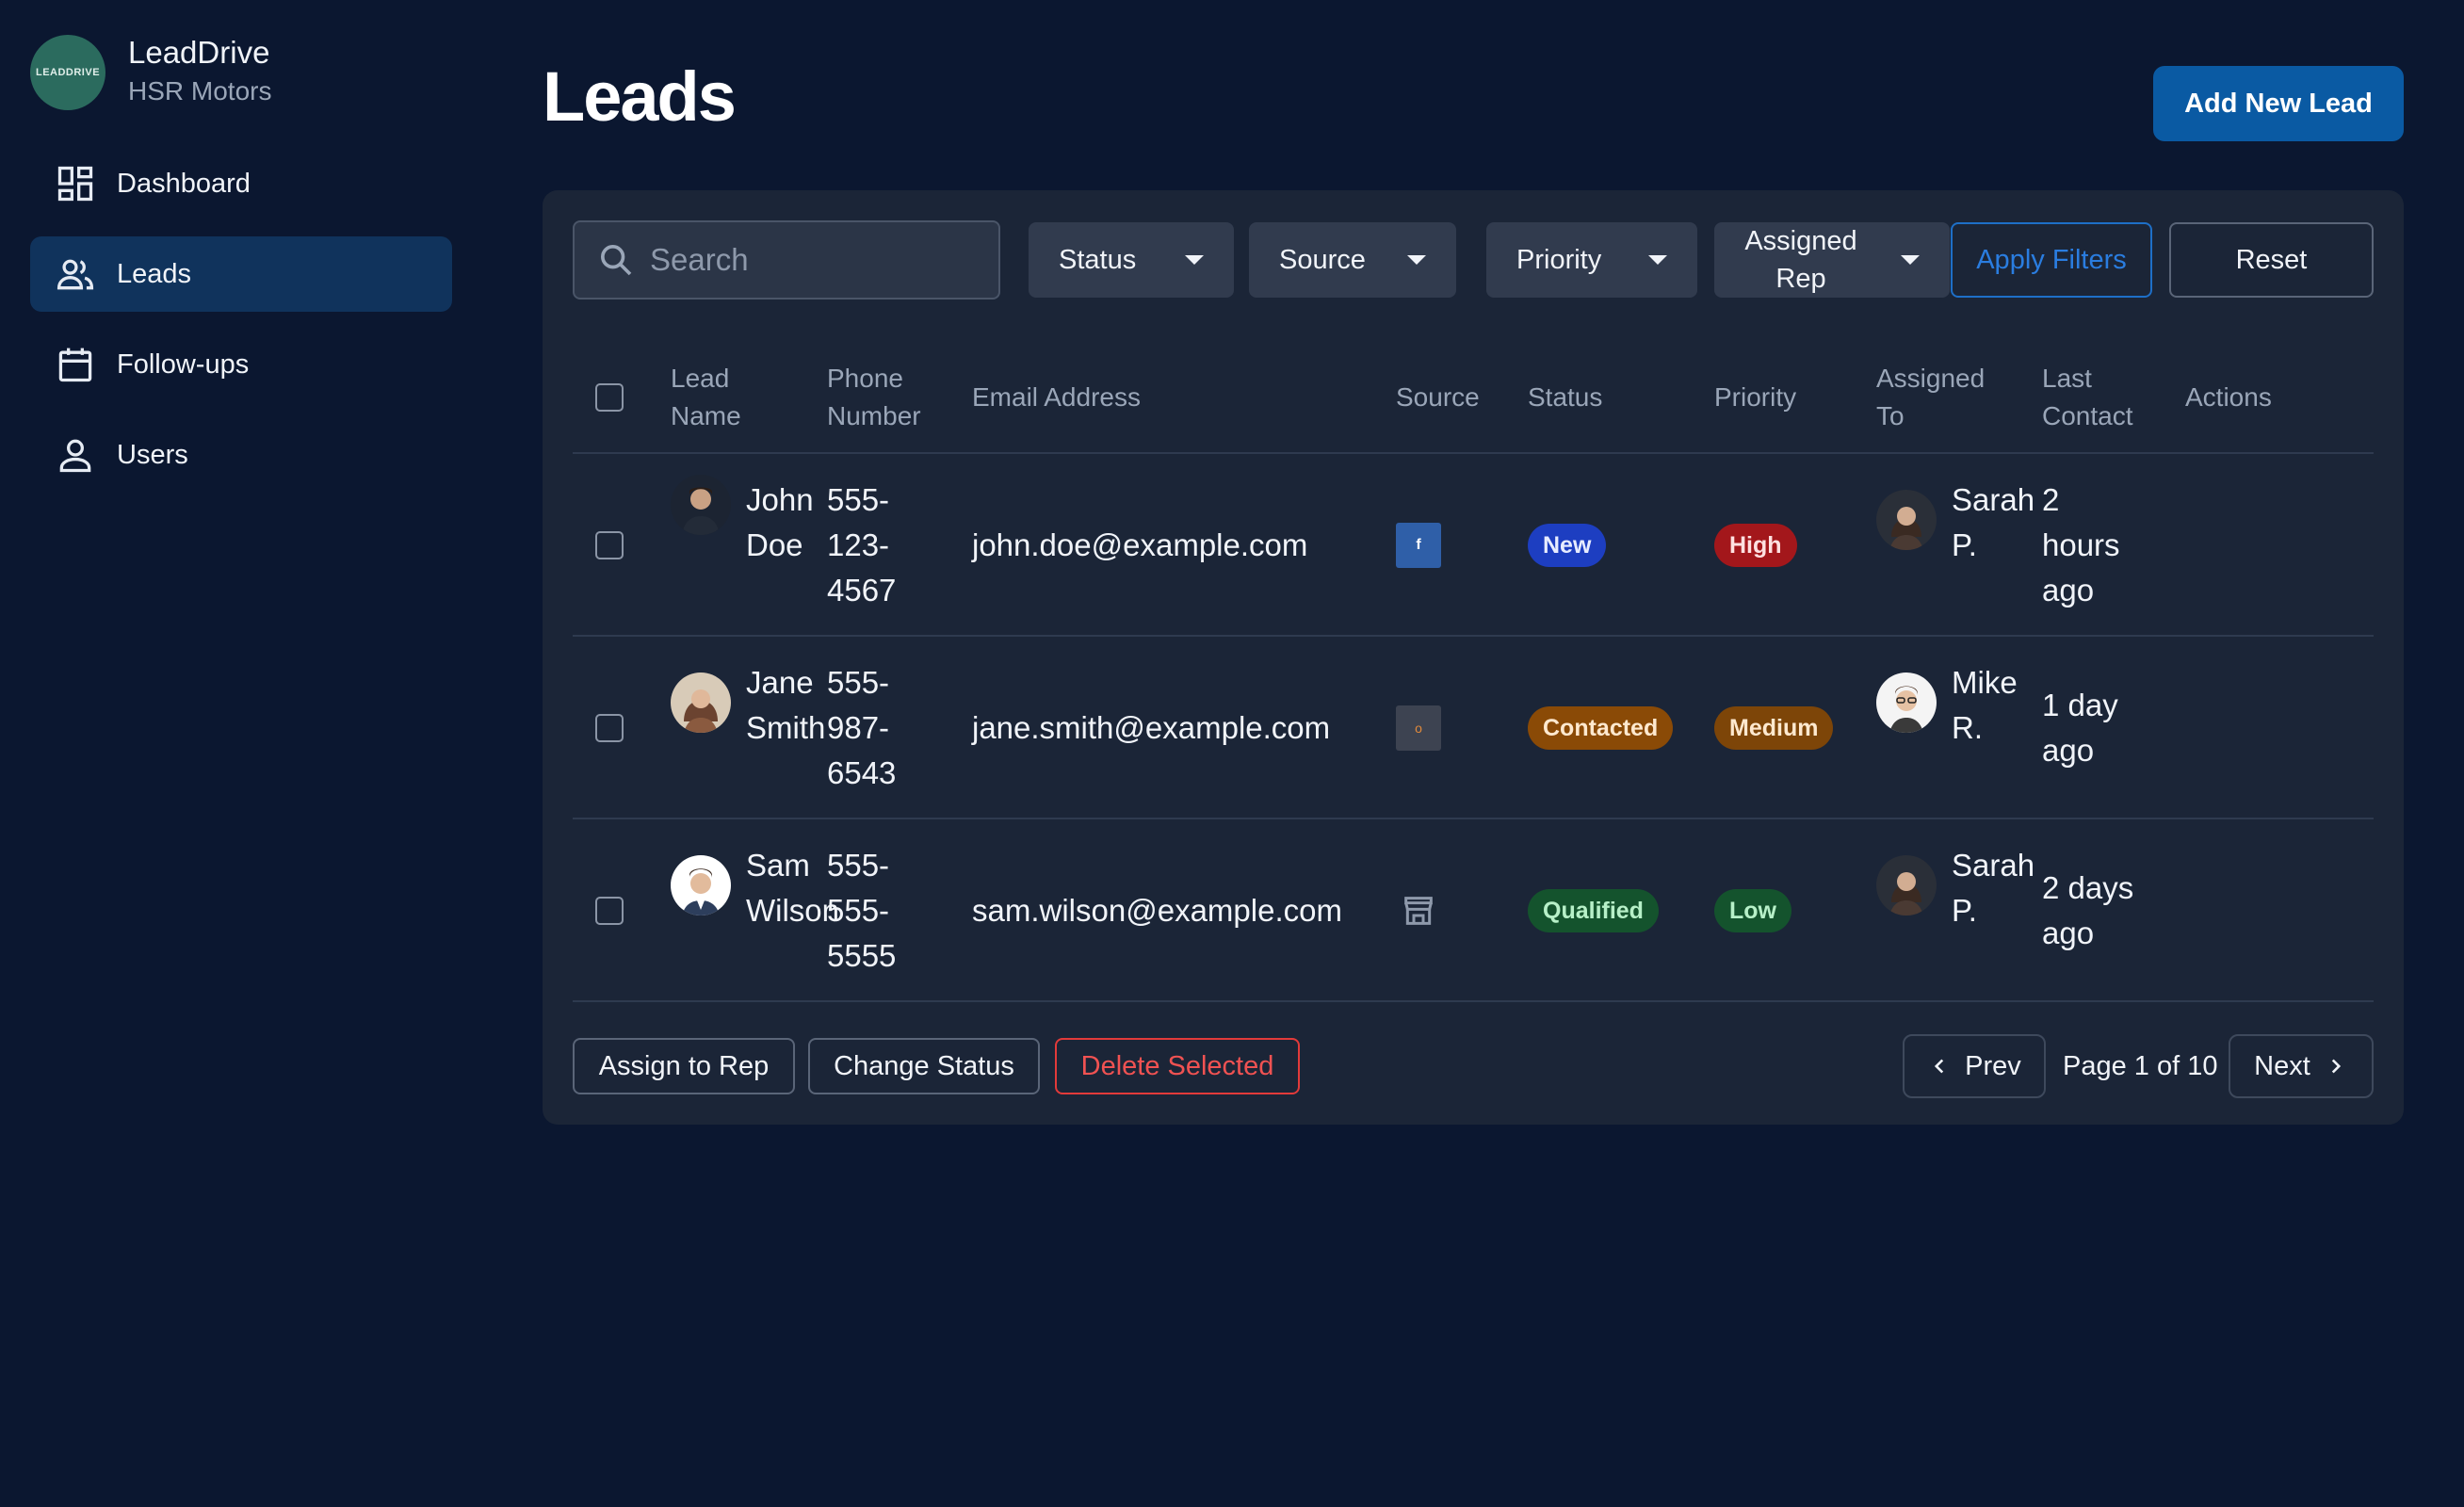 The height and width of the screenshot is (1507, 2464). What do you see at coordinates (75, 184) in the screenshot?
I see `dashboard-icon` at bounding box center [75, 184].